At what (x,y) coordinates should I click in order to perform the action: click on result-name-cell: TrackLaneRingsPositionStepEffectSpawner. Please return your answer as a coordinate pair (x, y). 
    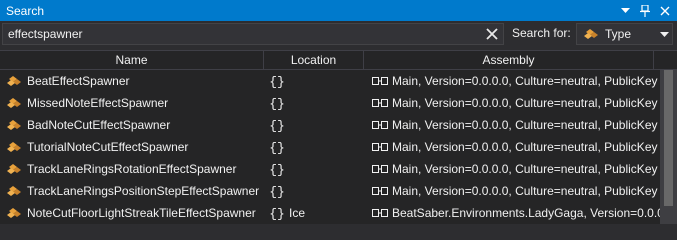
    Looking at the image, I should click on (132, 191).